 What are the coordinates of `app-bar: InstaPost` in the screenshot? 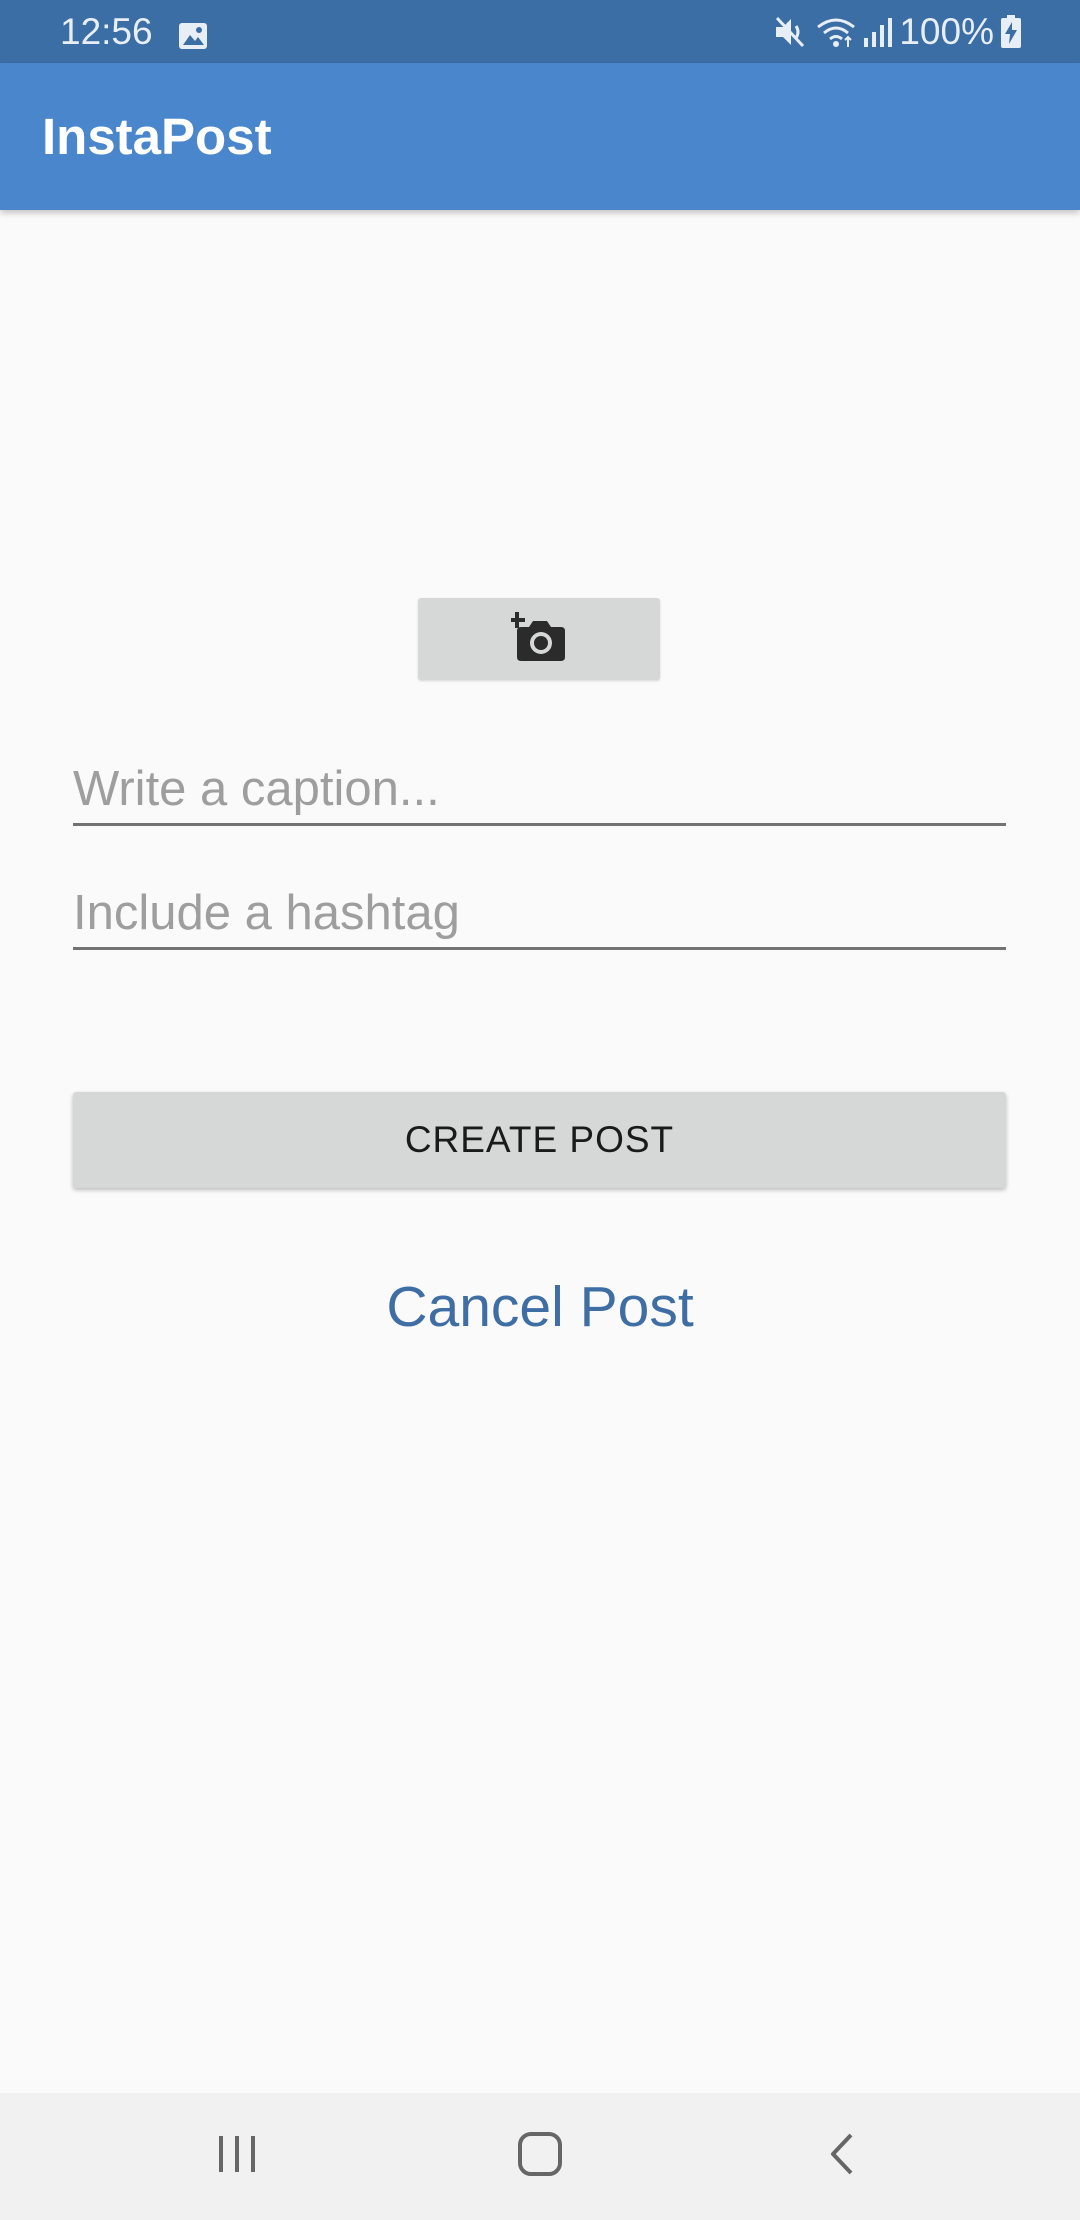 It's located at (540, 136).